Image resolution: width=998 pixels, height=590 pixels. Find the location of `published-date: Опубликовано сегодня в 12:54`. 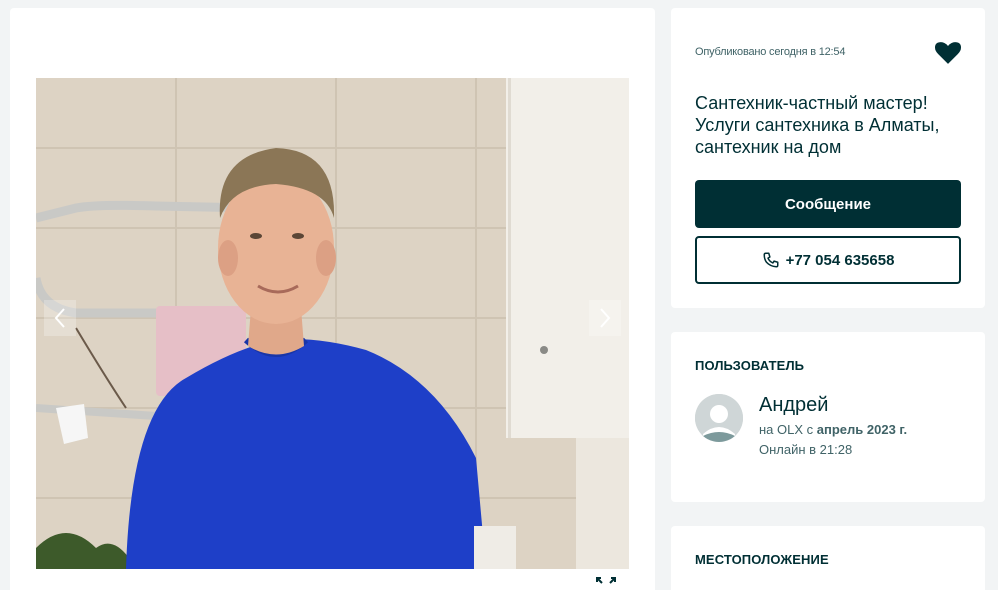

published-date: Опубликовано сегодня в 12:54 is located at coordinates (770, 52).